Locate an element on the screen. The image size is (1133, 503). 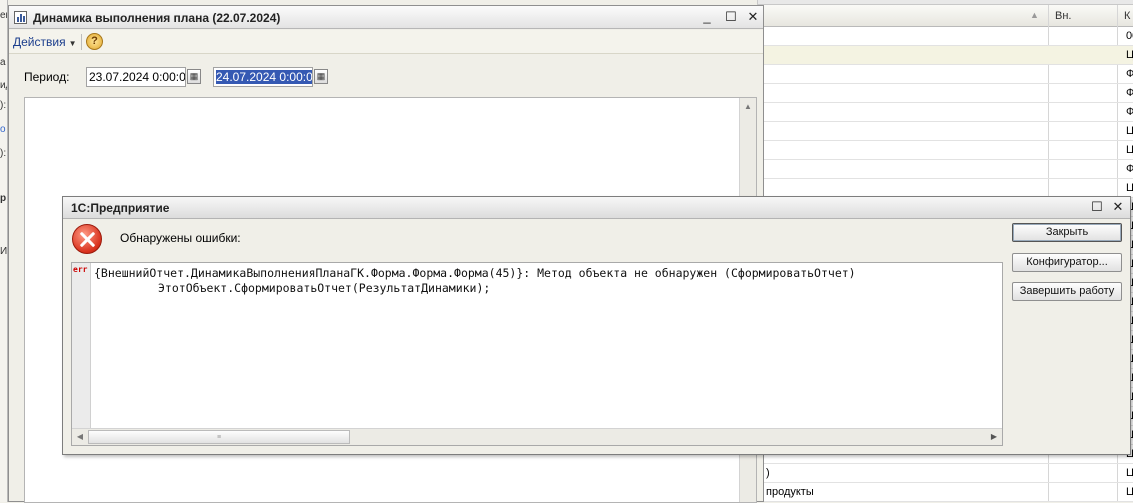
date-to-selected-text: 24.07.2024 0:00:00 is located at coordinates (264, 77).